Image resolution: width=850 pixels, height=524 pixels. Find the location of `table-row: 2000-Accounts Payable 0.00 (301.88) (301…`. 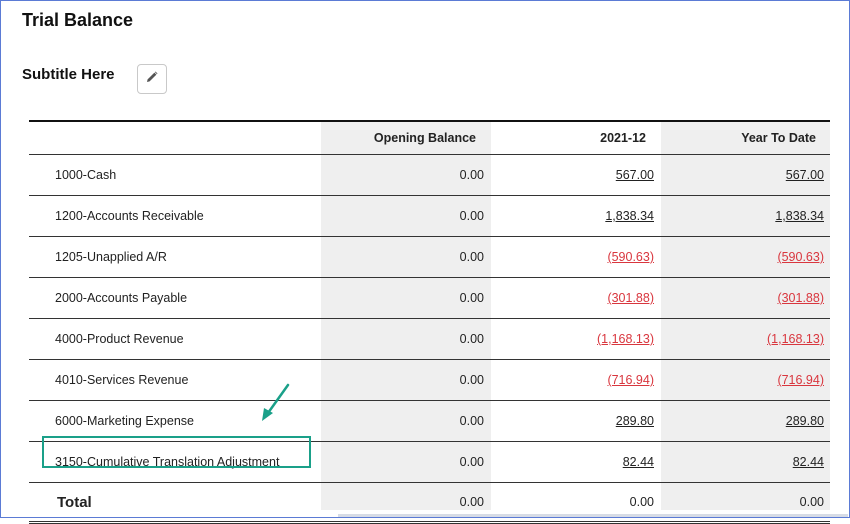

table-row: 2000-Accounts Payable 0.00 (301.88) (301… is located at coordinates (429, 298).